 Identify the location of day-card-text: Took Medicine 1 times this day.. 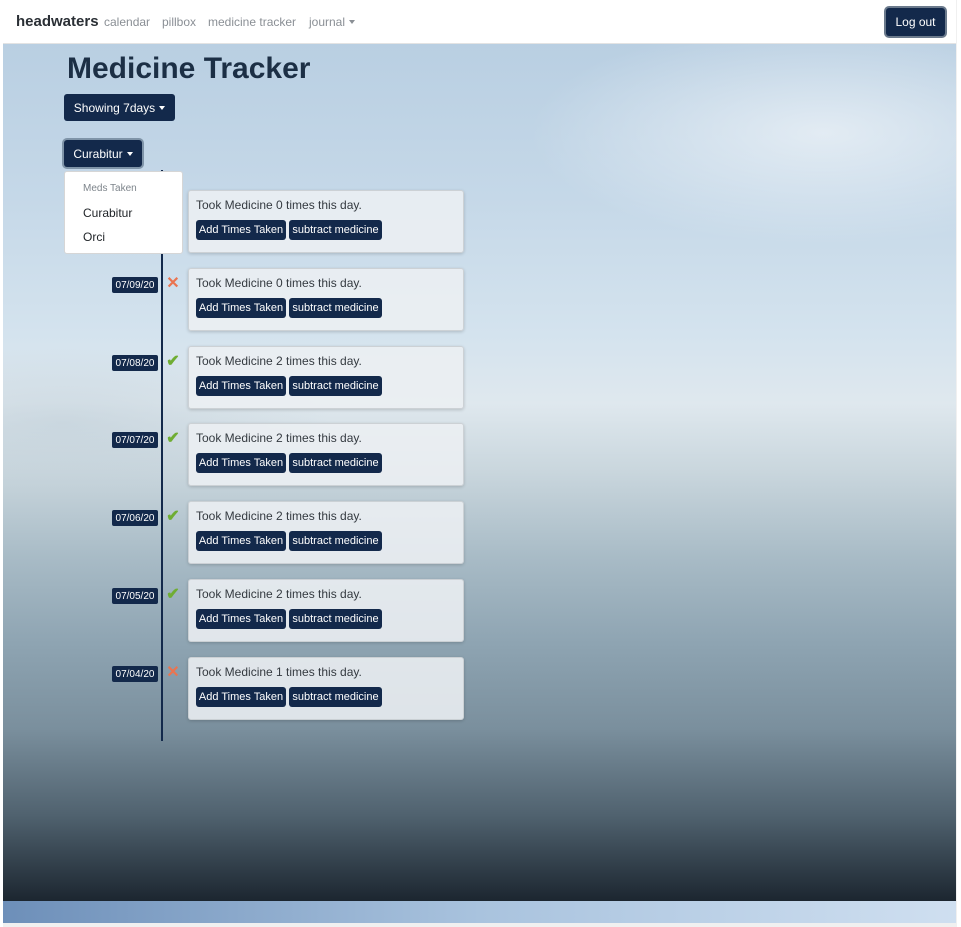
(279, 672).